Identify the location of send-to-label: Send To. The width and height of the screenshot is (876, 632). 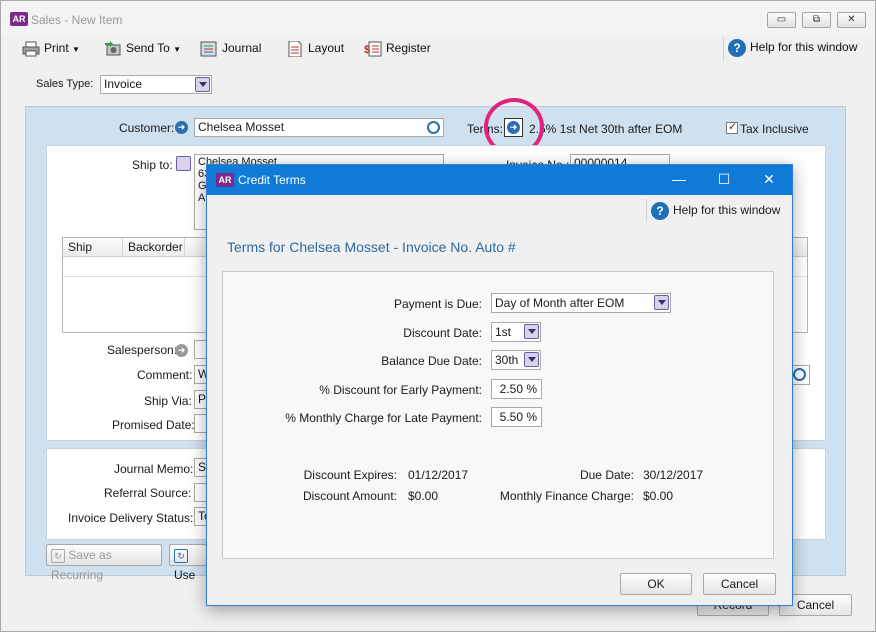
(148, 48).